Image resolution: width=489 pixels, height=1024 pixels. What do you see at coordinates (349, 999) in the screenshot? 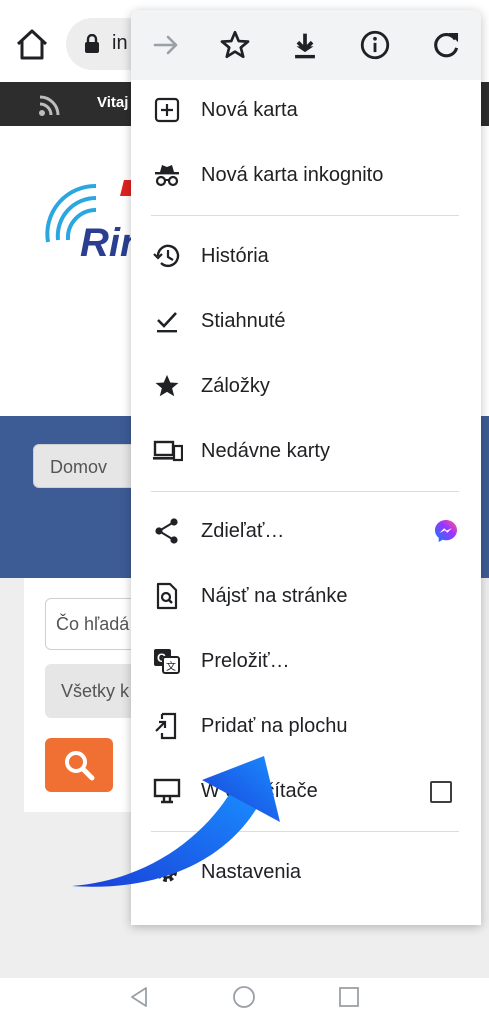
I see `recent-apps-icon` at bounding box center [349, 999].